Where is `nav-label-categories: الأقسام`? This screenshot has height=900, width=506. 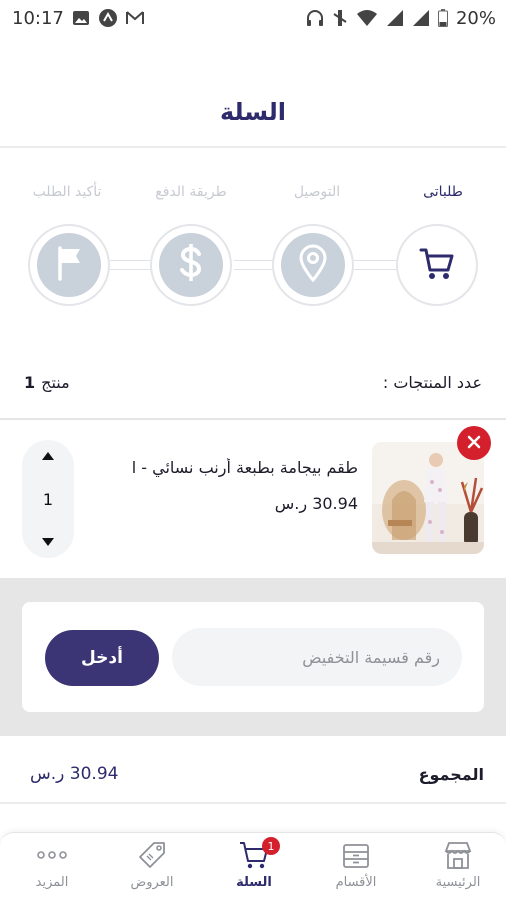
nav-label-categories: الأقسام is located at coordinates (356, 882).